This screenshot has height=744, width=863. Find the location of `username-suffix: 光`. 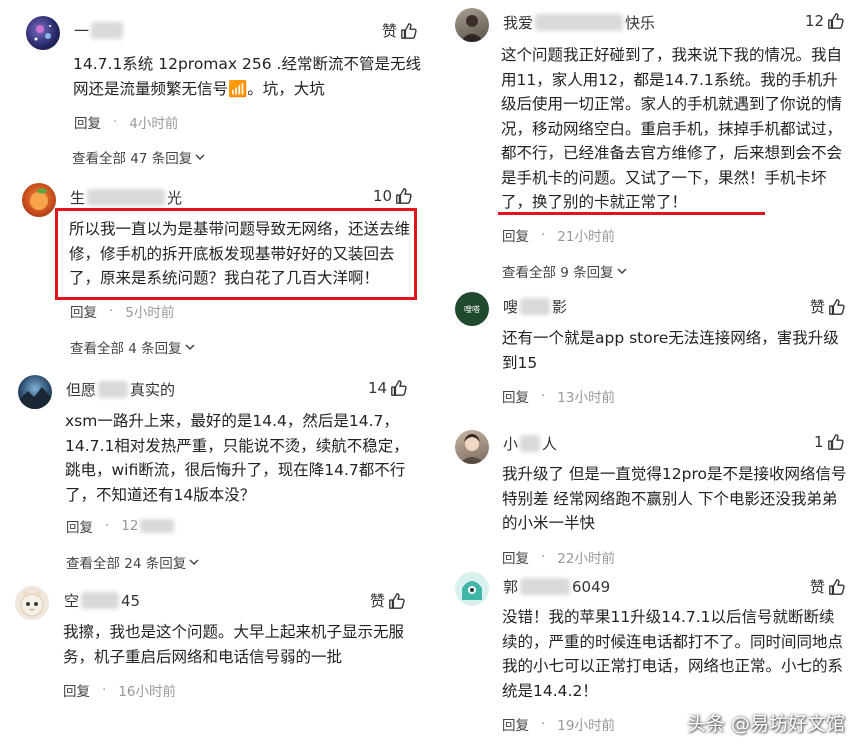

username-suffix: 光 is located at coordinates (175, 198).